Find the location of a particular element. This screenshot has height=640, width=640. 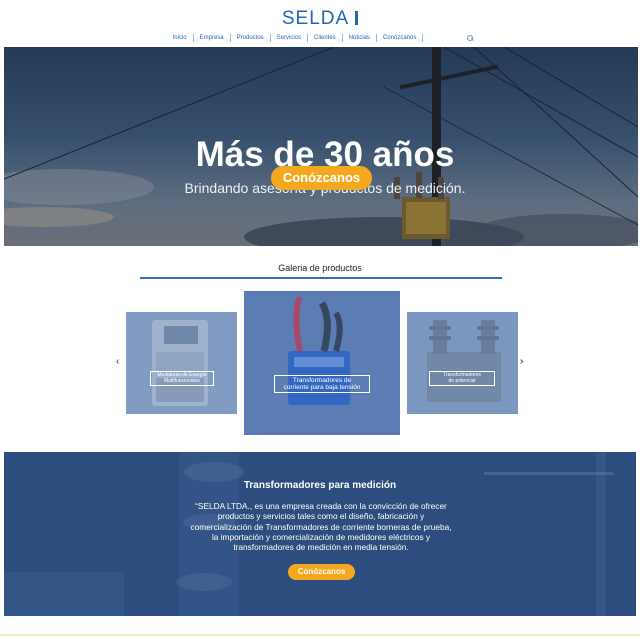

card-label-line2: Multifuncionales is located at coordinates (182, 380).